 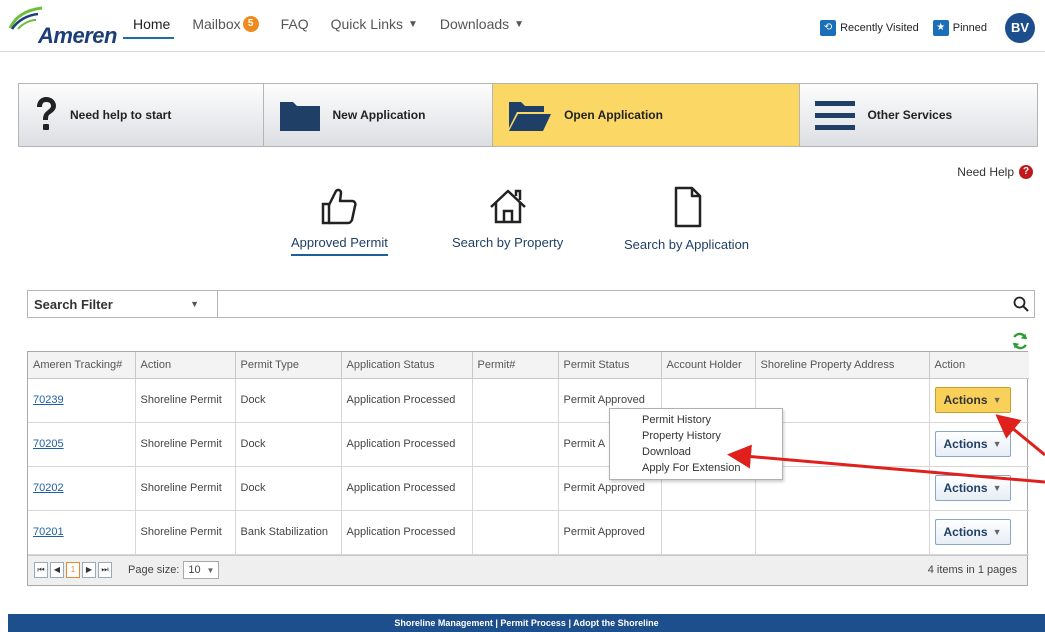 I want to click on user-avatar: BV, so click(x=1020, y=28).